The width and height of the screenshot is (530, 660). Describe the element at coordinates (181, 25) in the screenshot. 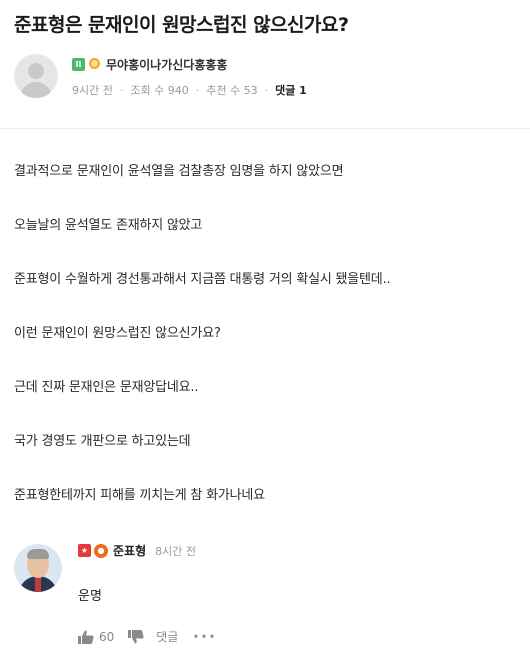

I see `post-title: 준표형은 문재인이 원망스럽진 않으신가요?` at that location.